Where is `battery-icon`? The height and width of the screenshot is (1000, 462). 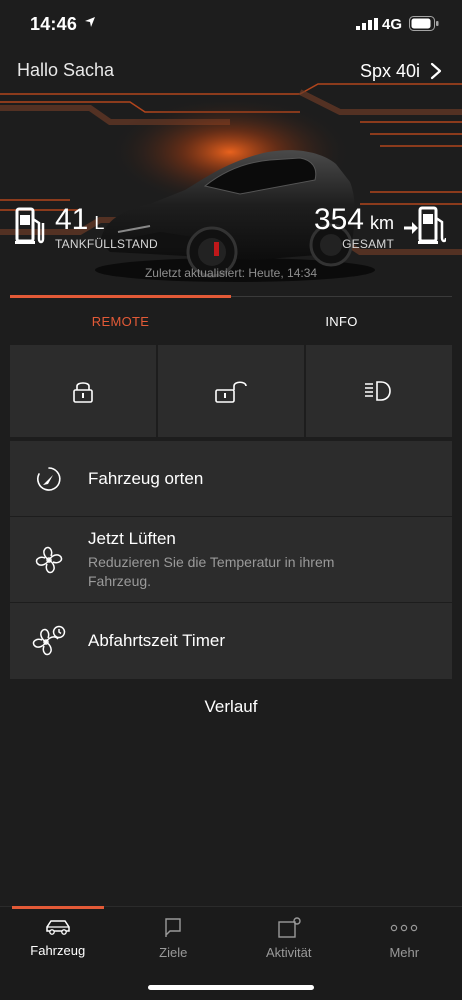 battery-icon is located at coordinates (424, 23).